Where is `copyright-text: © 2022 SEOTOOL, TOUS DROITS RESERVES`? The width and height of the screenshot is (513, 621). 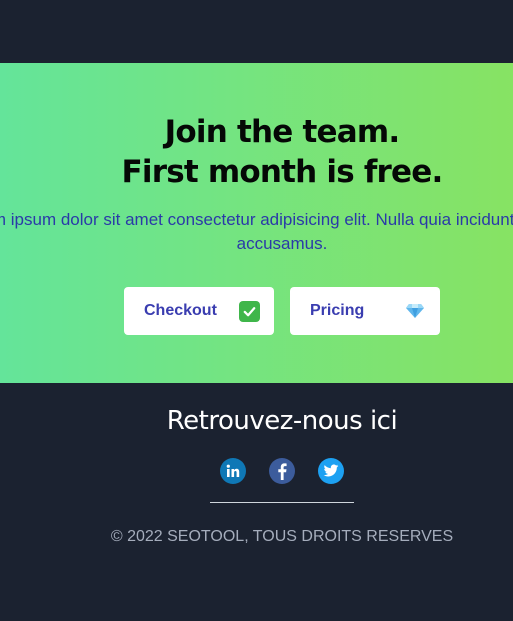 copyright-text: © 2022 SEOTOOL, TOUS DROITS RESERVES is located at coordinates (282, 536).